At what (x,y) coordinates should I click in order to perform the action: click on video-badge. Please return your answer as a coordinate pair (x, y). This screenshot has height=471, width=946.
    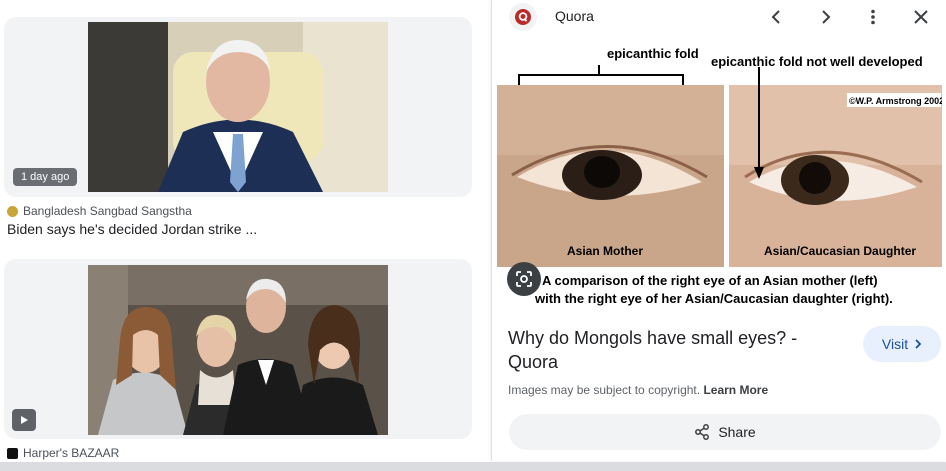
    Looking at the image, I should click on (24, 420).